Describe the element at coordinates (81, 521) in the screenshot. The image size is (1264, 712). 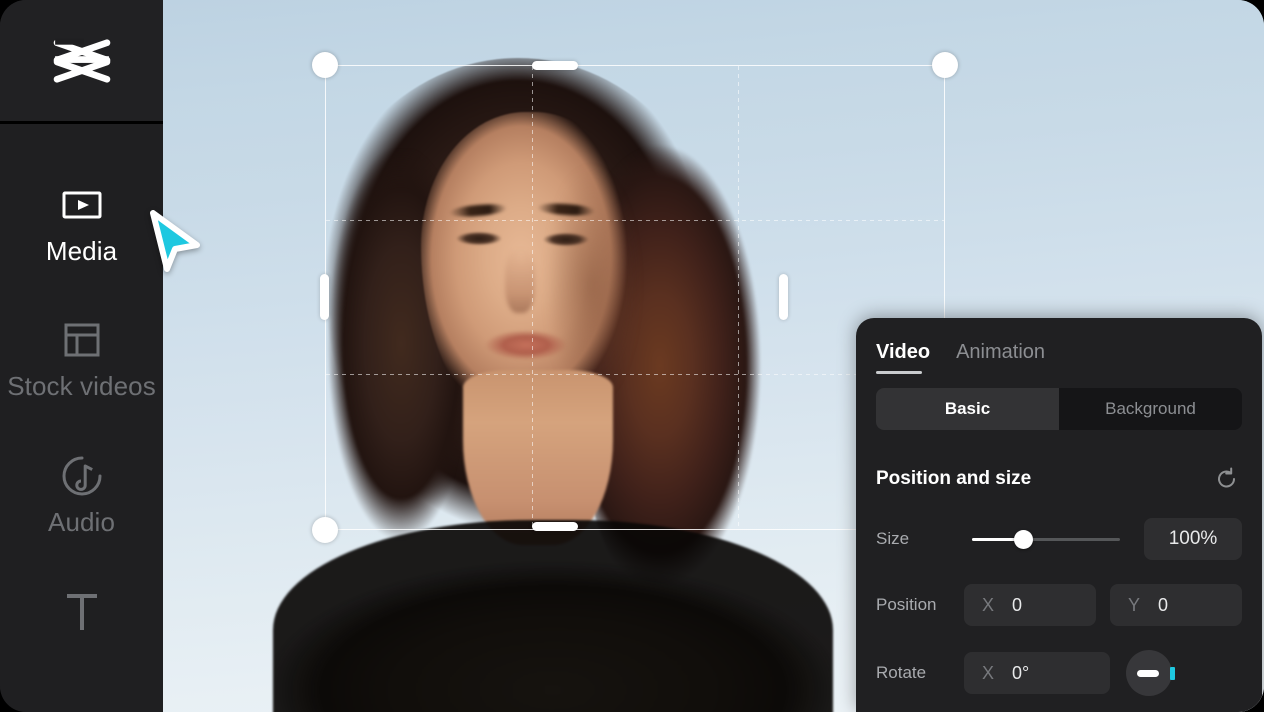
I see `sidebar-item-label: Audio` at that location.